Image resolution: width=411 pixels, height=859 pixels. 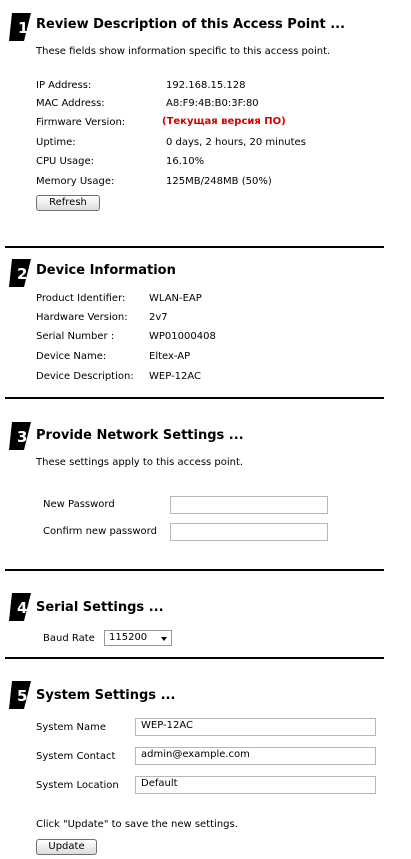 What do you see at coordinates (128, 637) in the screenshot?
I see `baud-rate-selected-value: 115200` at bounding box center [128, 637].